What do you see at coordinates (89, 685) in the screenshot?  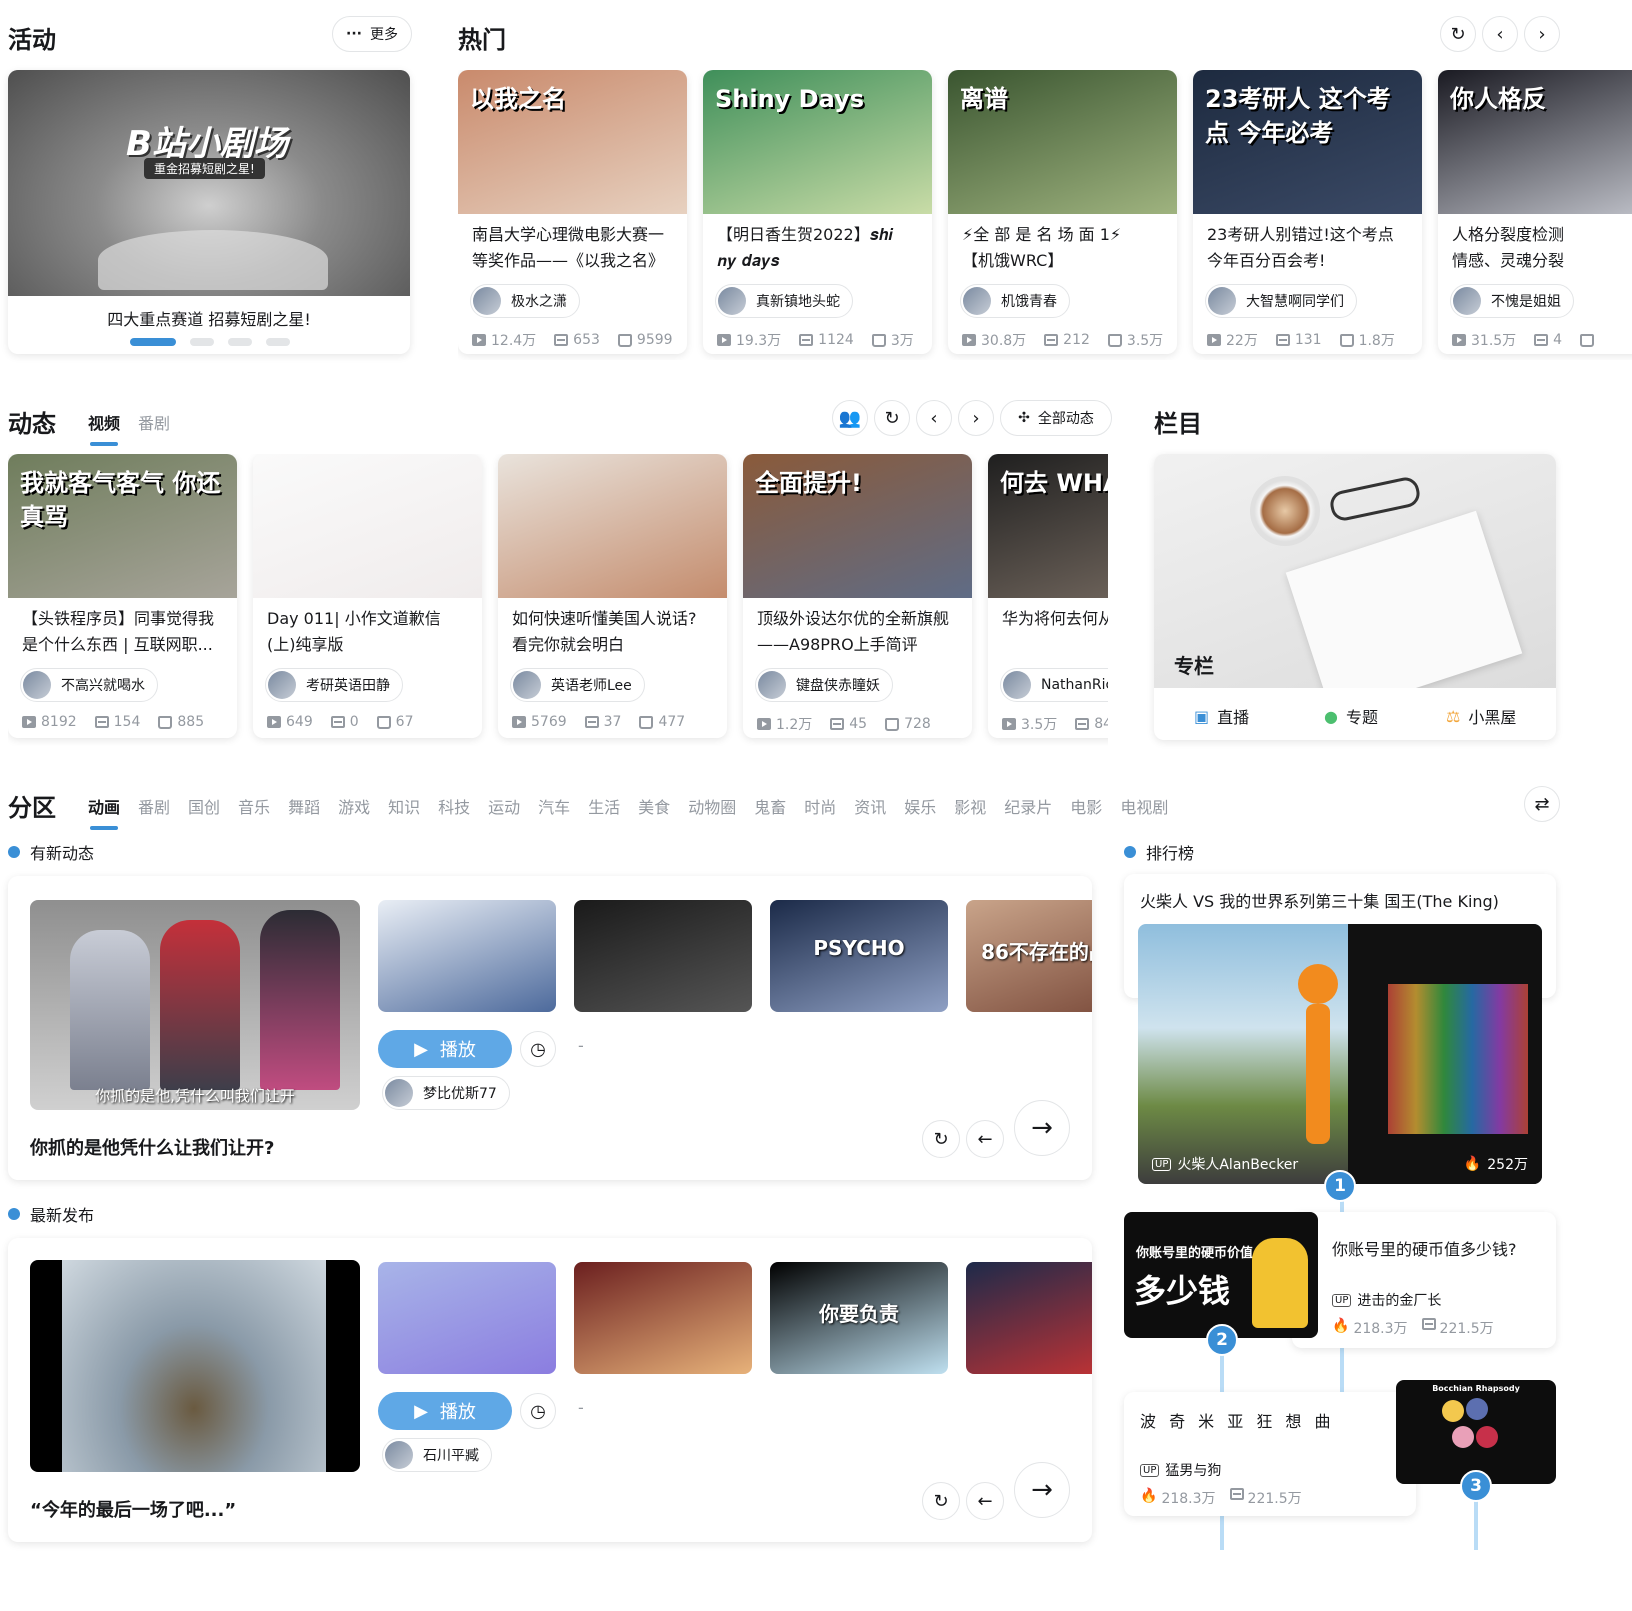 I see `up-chip: 不高兴就喝水` at bounding box center [89, 685].